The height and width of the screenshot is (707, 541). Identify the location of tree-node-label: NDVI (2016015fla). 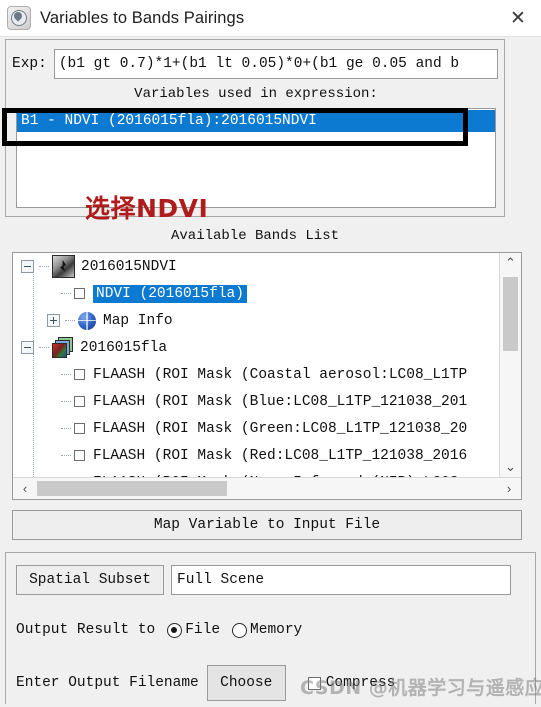
(170, 293).